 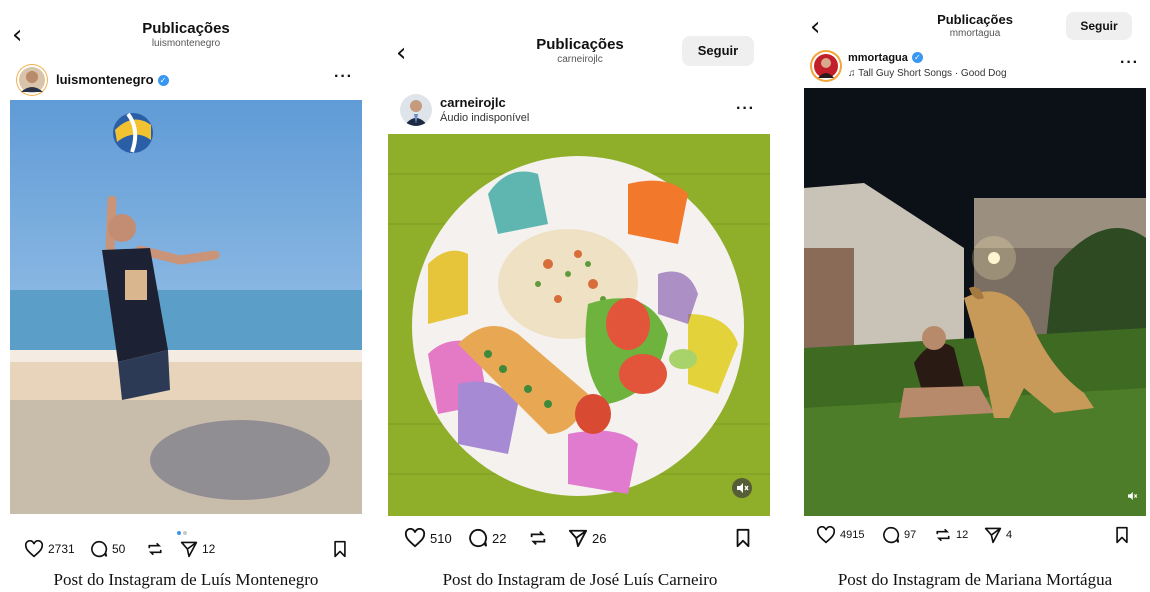 I want to click on comment-button: 50, so click(x=107, y=549).